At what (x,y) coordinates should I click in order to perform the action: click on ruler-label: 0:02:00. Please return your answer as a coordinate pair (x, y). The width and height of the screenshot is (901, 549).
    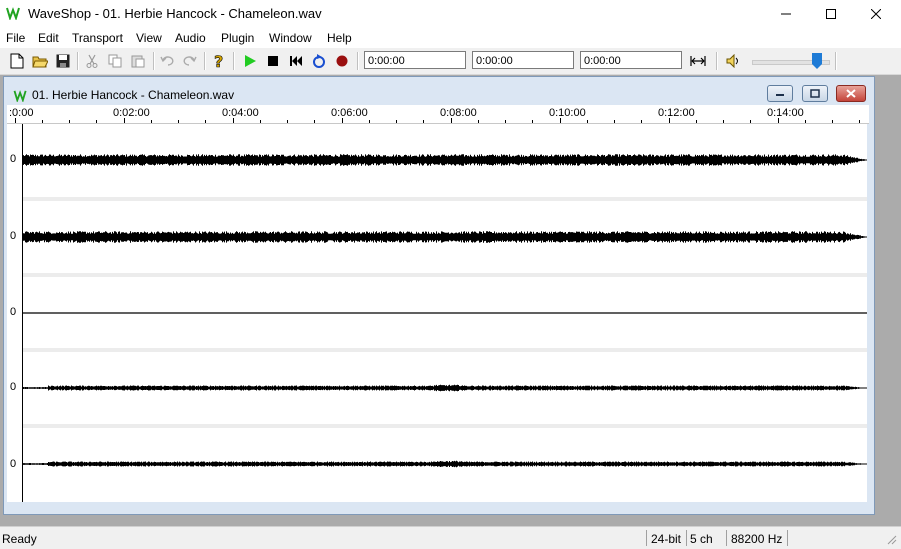
    Looking at the image, I should click on (131, 113).